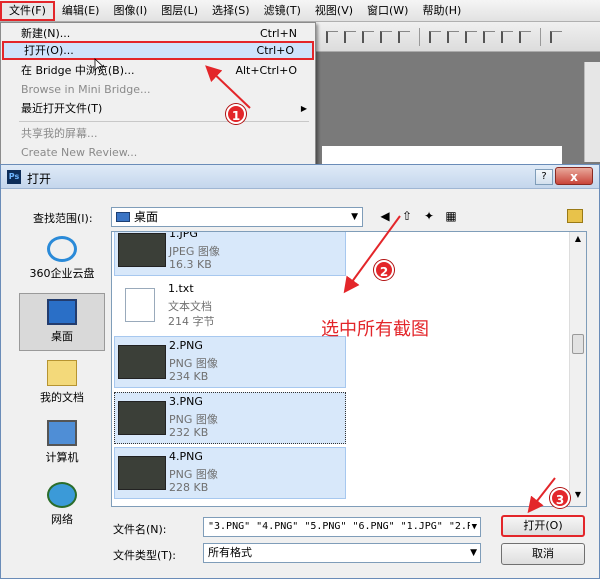 The height and width of the screenshot is (579, 600). I want to click on place-label: 网络, so click(62, 519).